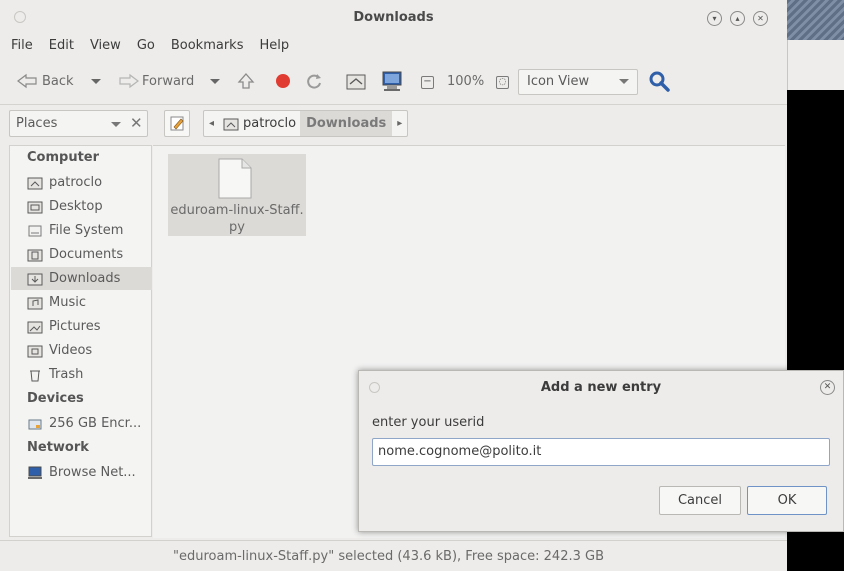 This screenshot has width=844, height=571. I want to click on dialog-title: Add a new entry, so click(601, 387).